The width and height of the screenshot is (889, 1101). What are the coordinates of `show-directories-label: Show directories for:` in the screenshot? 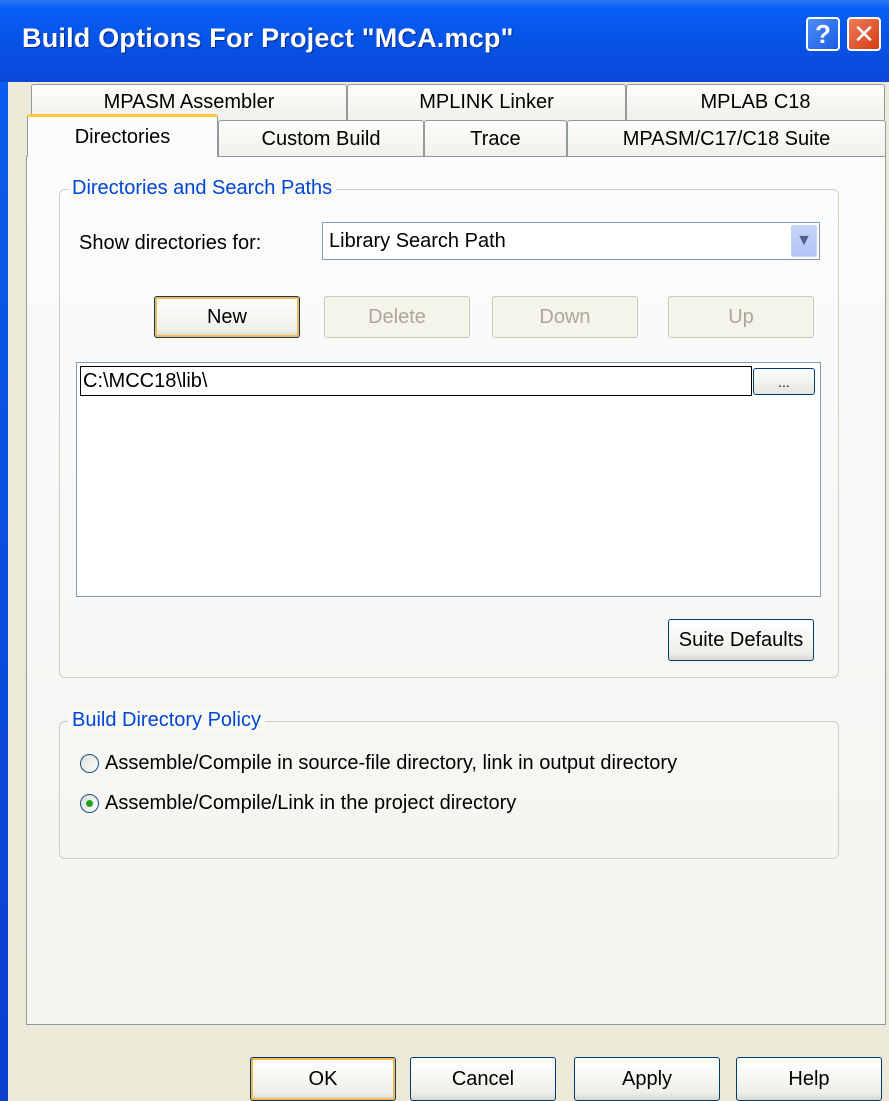 It's located at (170, 243).